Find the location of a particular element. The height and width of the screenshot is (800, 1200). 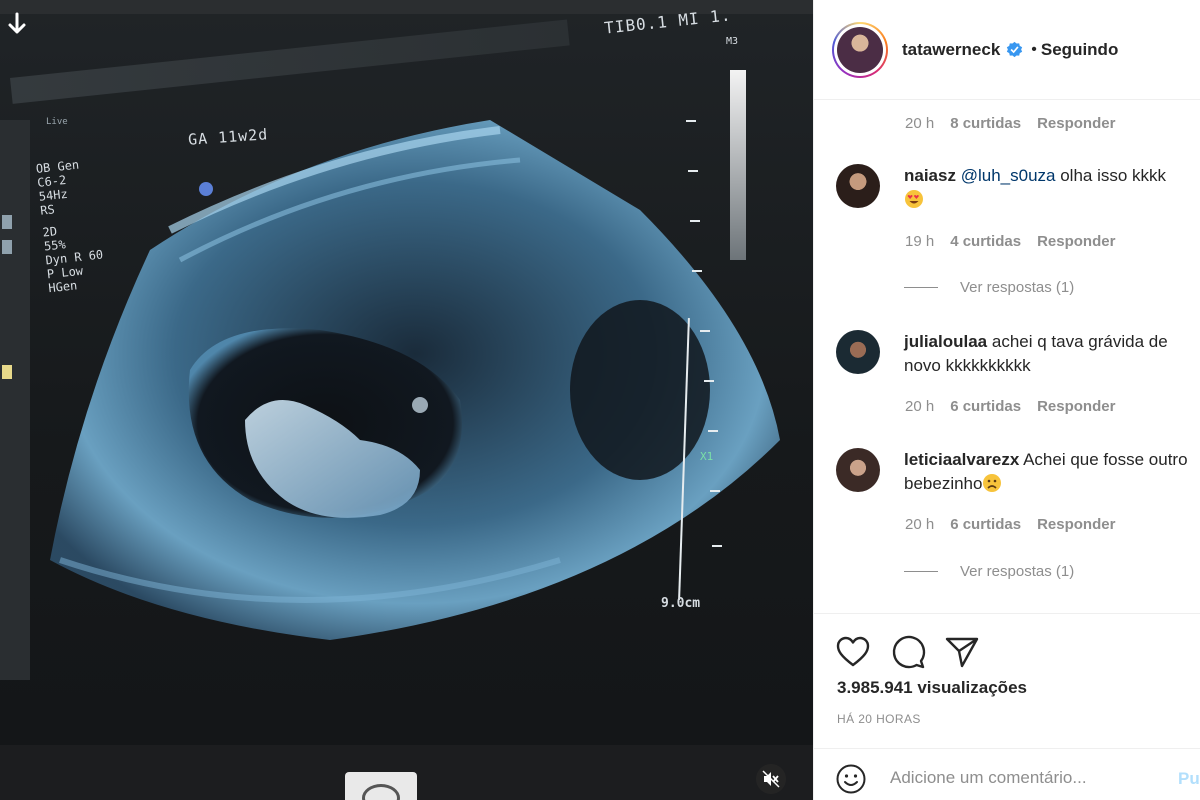

following-button: Seguindo is located at coordinates (1079, 50).